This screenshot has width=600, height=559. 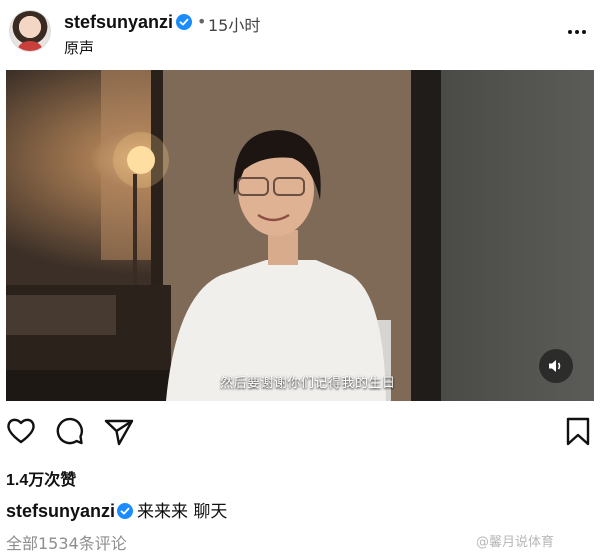 What do you see at coordinates (118, 22) in the screenshot?
I see `post-username: stefsunyanzi` at bounding box center [118, 22].